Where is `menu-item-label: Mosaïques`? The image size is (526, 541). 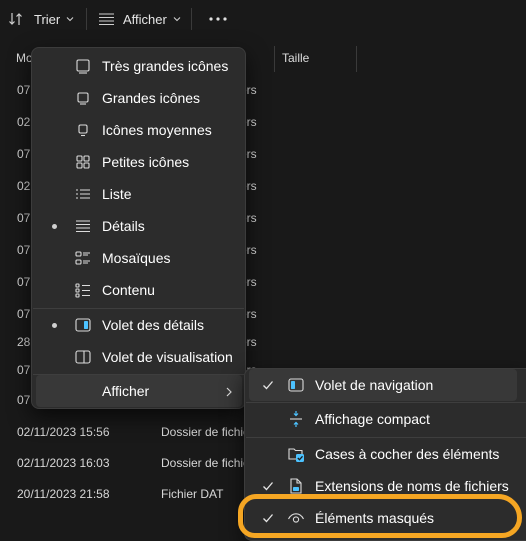 menu-item-label: Mosaïques is located at coordinates (136, 258).